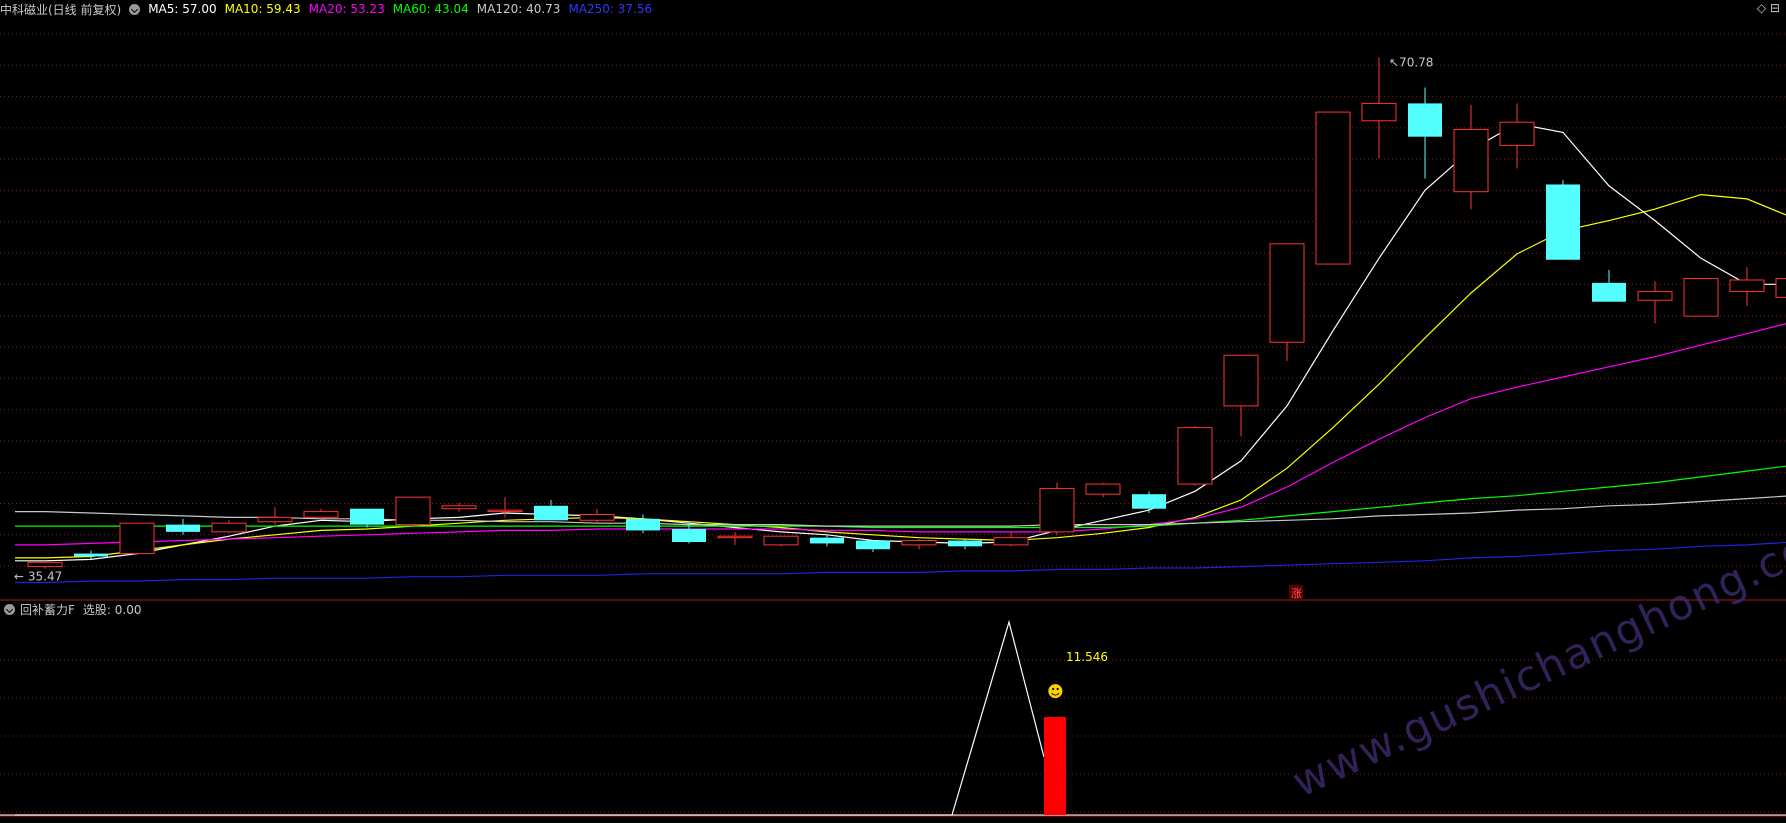  Describe the element at coordinates (61, 9) in the screenshot. I see `stock-title: 中科磁业(日线 前复权)` at that location.